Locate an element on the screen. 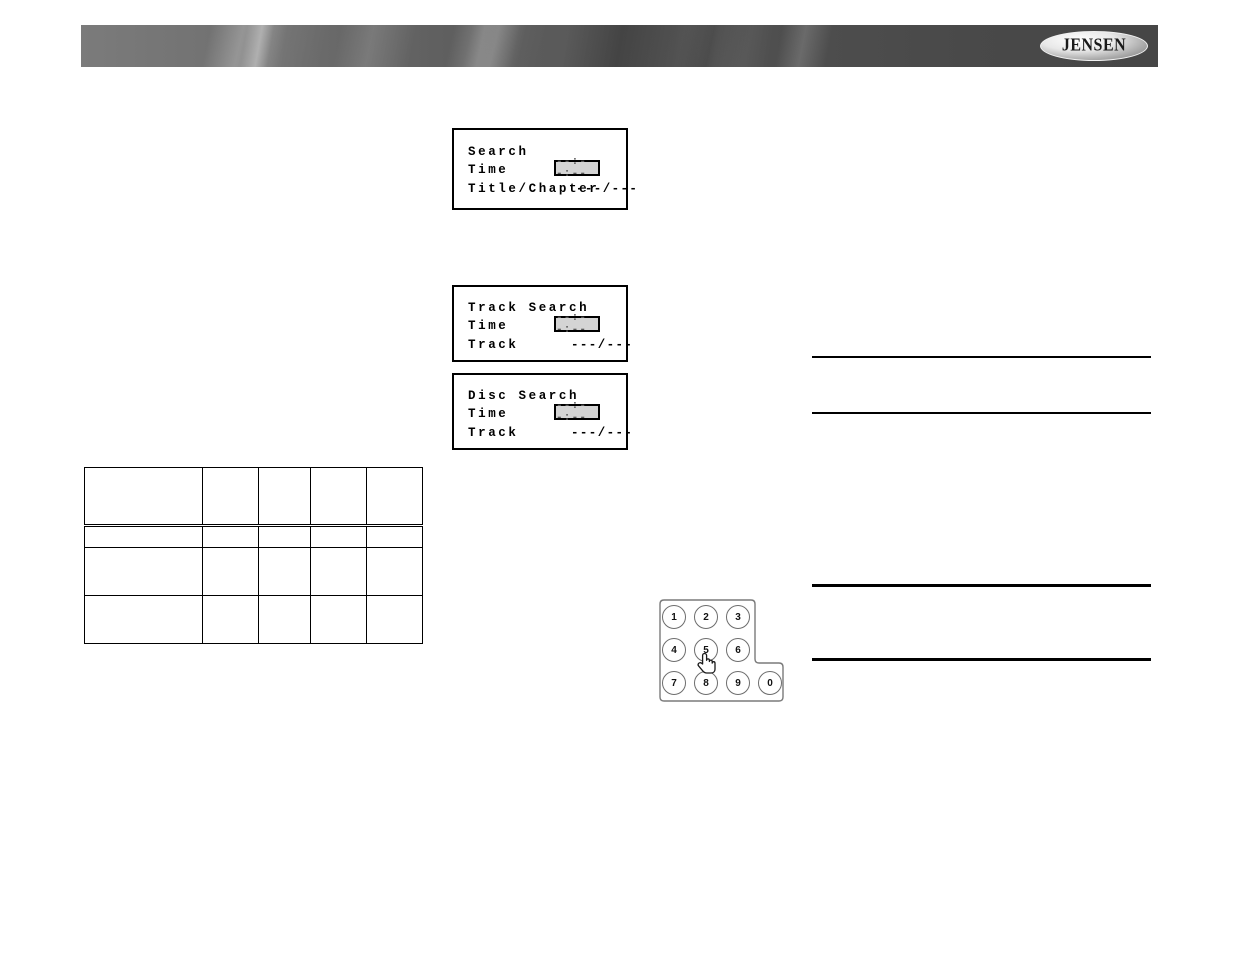 This screenshot has width=1235, height=954. jensen-logo: JENSEN is located at coordinates (1094, 46).